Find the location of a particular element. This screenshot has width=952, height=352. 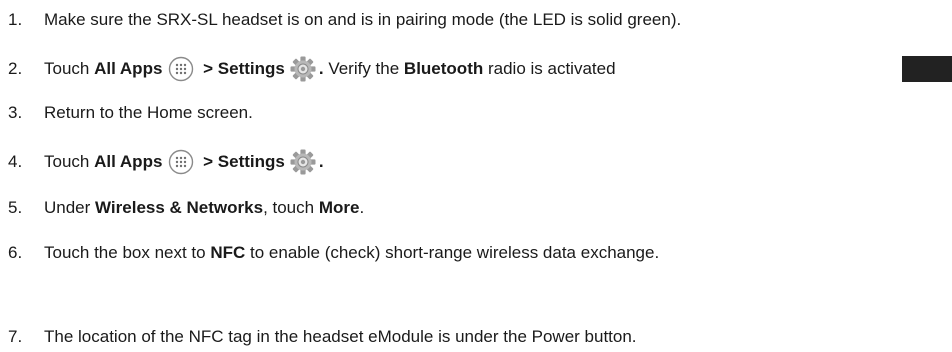

nfc-label: NFC is located at coordinates (228, 252).